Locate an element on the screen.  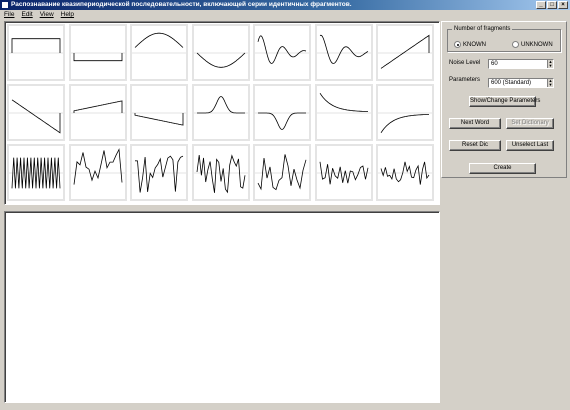
waveform-cell-dip is located at coordinates (282, 112).